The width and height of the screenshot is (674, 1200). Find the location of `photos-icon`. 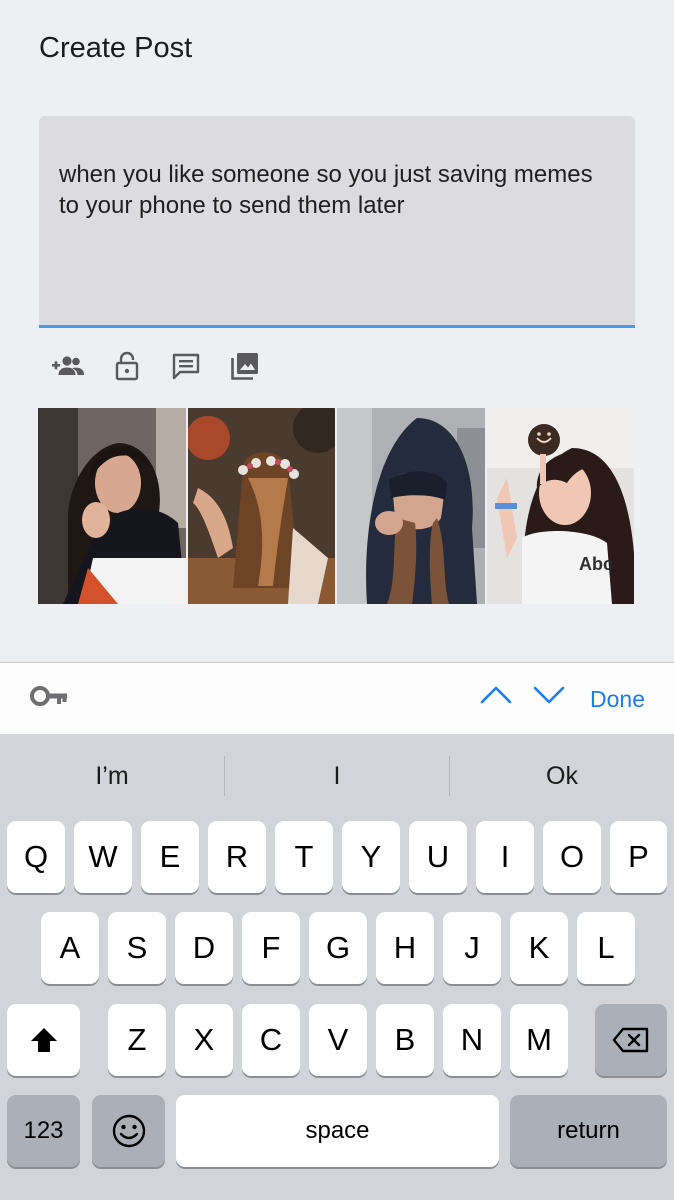

photos-icon is located at coordinates (244, 366).